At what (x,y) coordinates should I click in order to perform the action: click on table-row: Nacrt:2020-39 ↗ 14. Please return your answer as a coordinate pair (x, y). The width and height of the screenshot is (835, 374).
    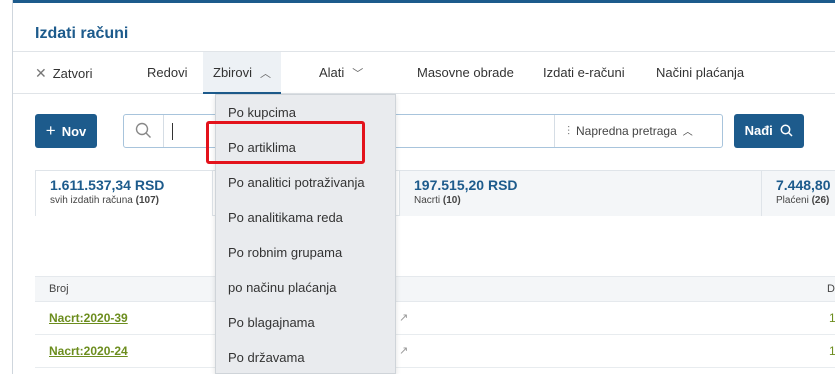
    Looking at the image, I should click on (435, 318).